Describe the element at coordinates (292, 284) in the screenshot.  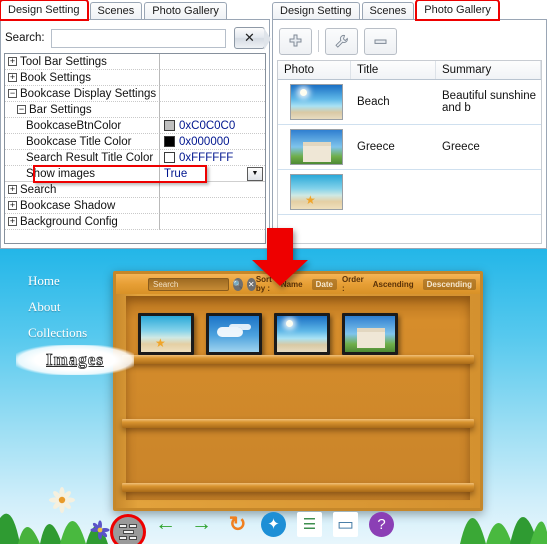
I see `sort-option-name: Name` at that location.